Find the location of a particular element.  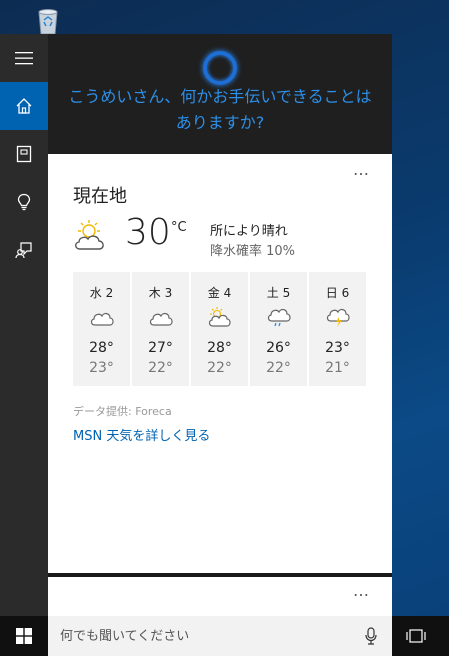

forecast-day-name: 金 4 is located at coordinates (219, 293).